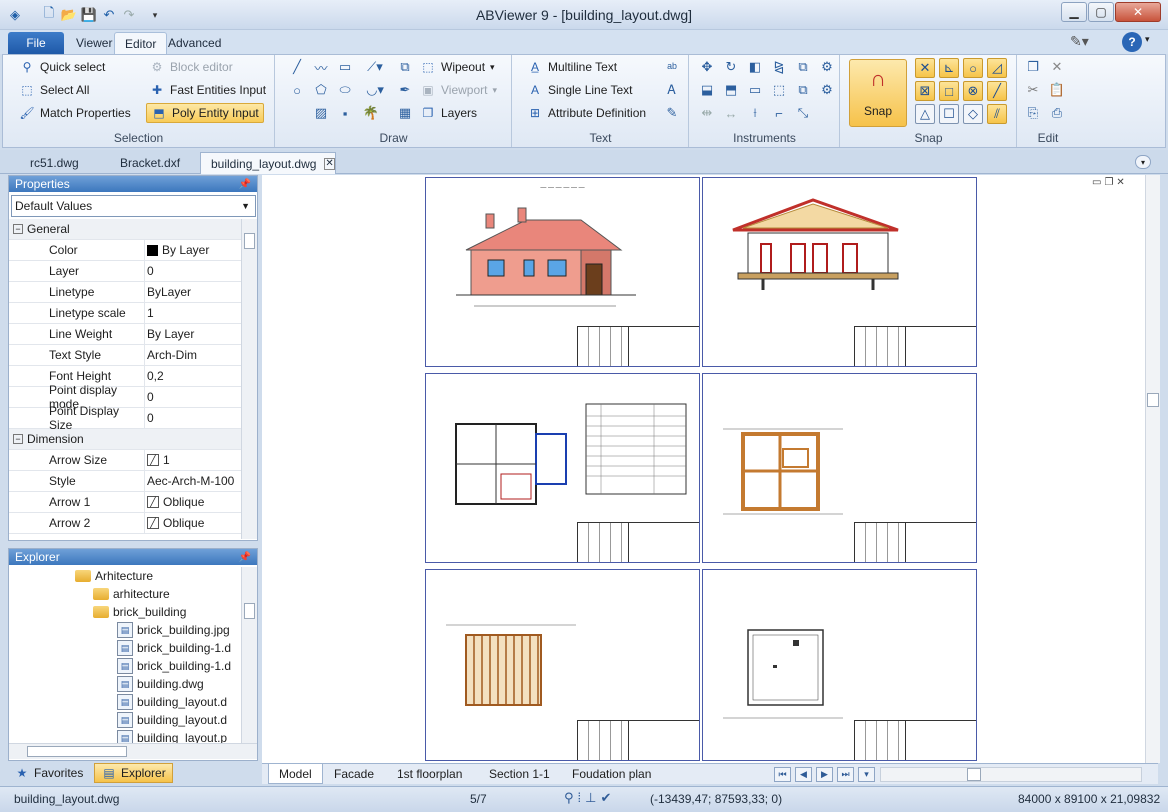 This screenshot has width=1168, height=812. Describe the element at coordinates (866, 774) in the screenshot. I see `layout-list-icon: ▾` at that location.